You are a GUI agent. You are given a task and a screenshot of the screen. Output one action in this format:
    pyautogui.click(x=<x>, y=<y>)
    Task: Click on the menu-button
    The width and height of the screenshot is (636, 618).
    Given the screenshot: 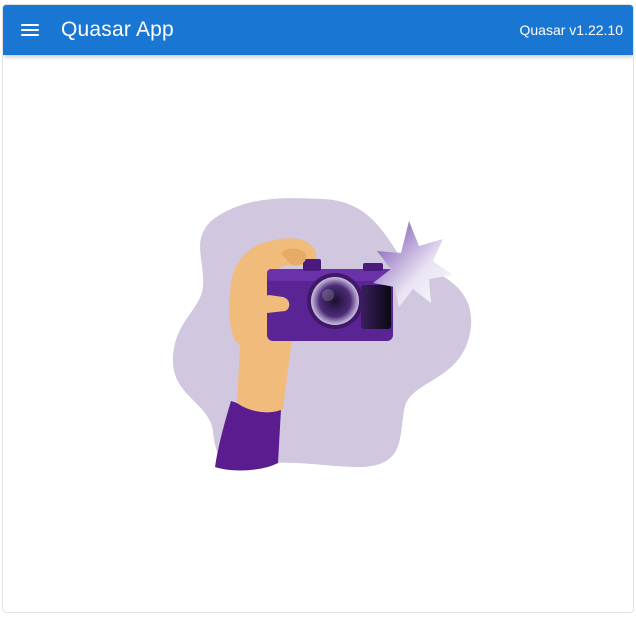 What is the action you would take?
    pyautogui.click(x=30, y=30)
    